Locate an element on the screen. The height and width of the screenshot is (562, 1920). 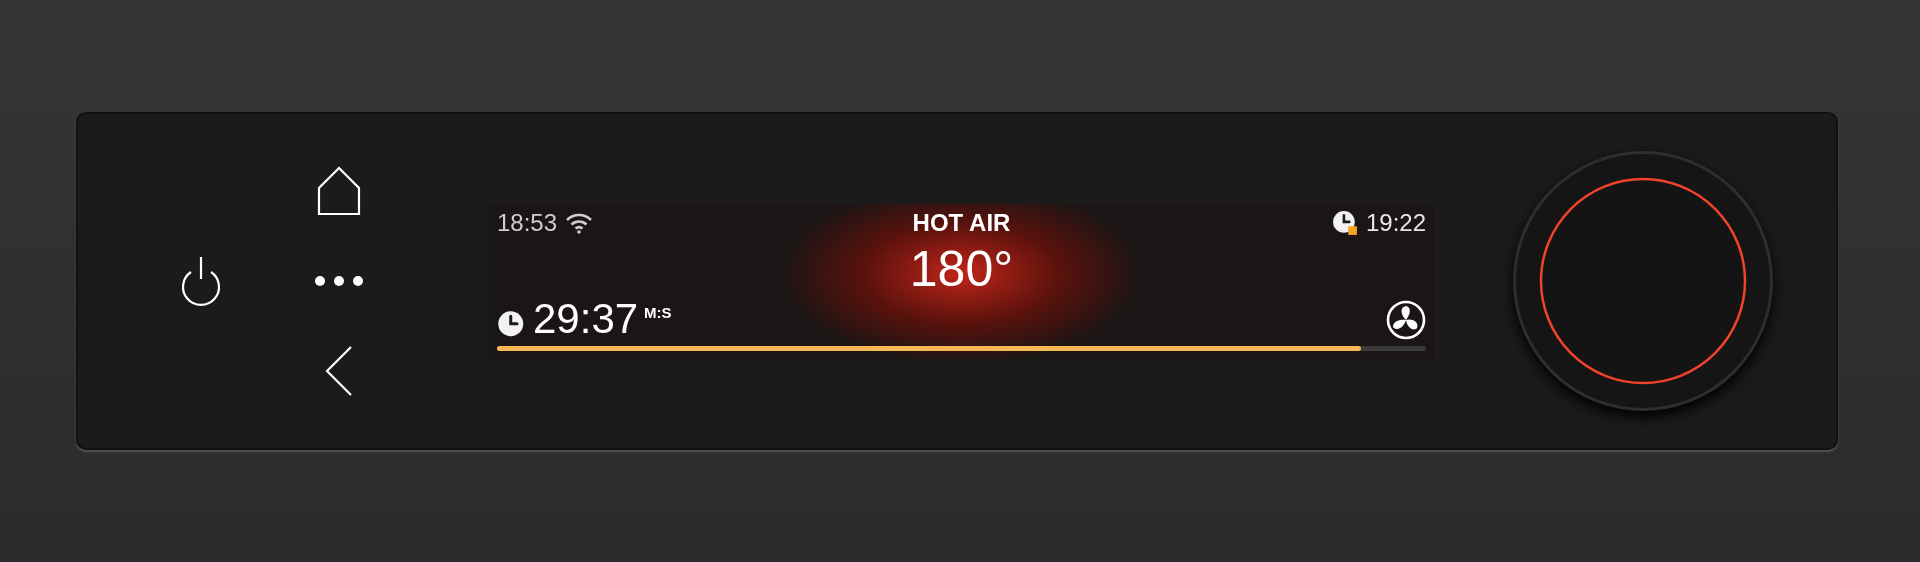
wifi-icon is located at coordinates (579, 222).